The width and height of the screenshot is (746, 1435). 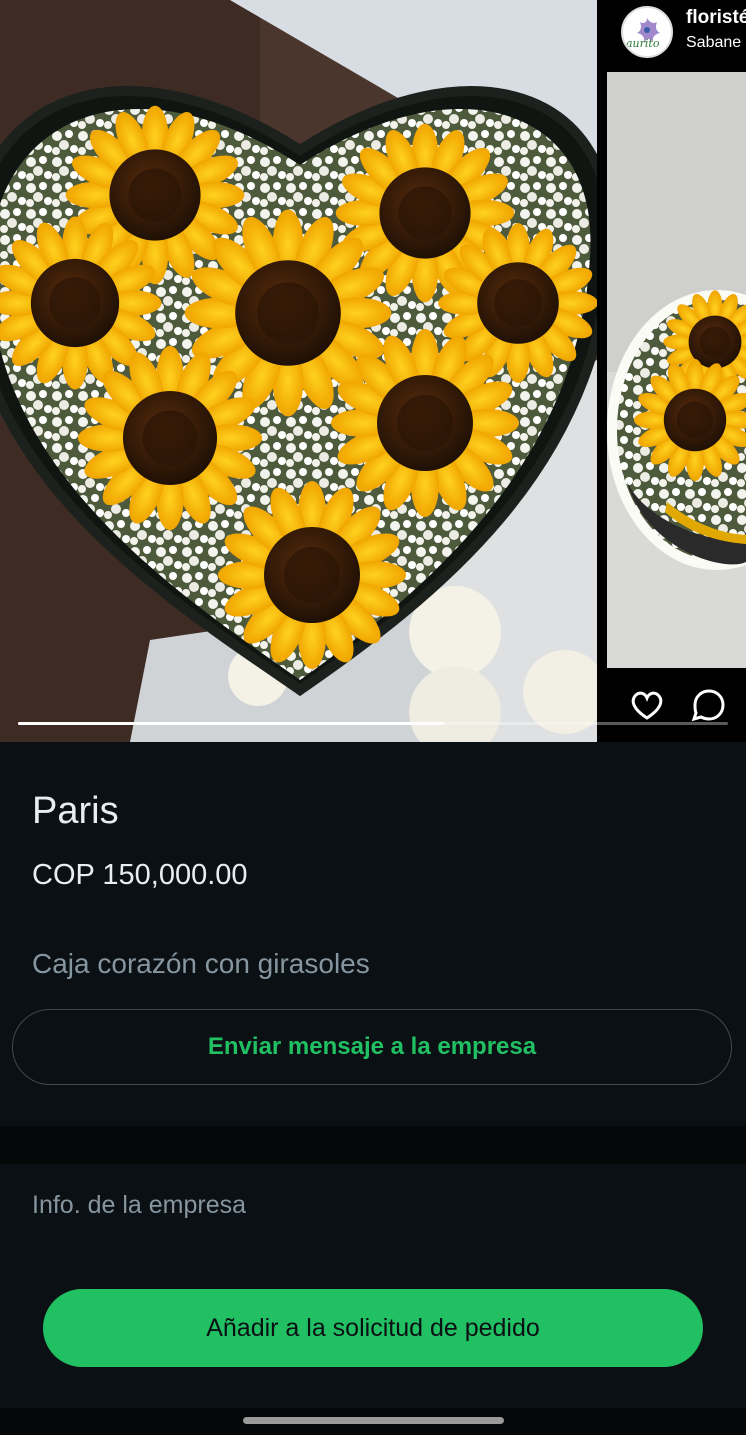 I want to click on post-photo, so click(x=676, y=370).